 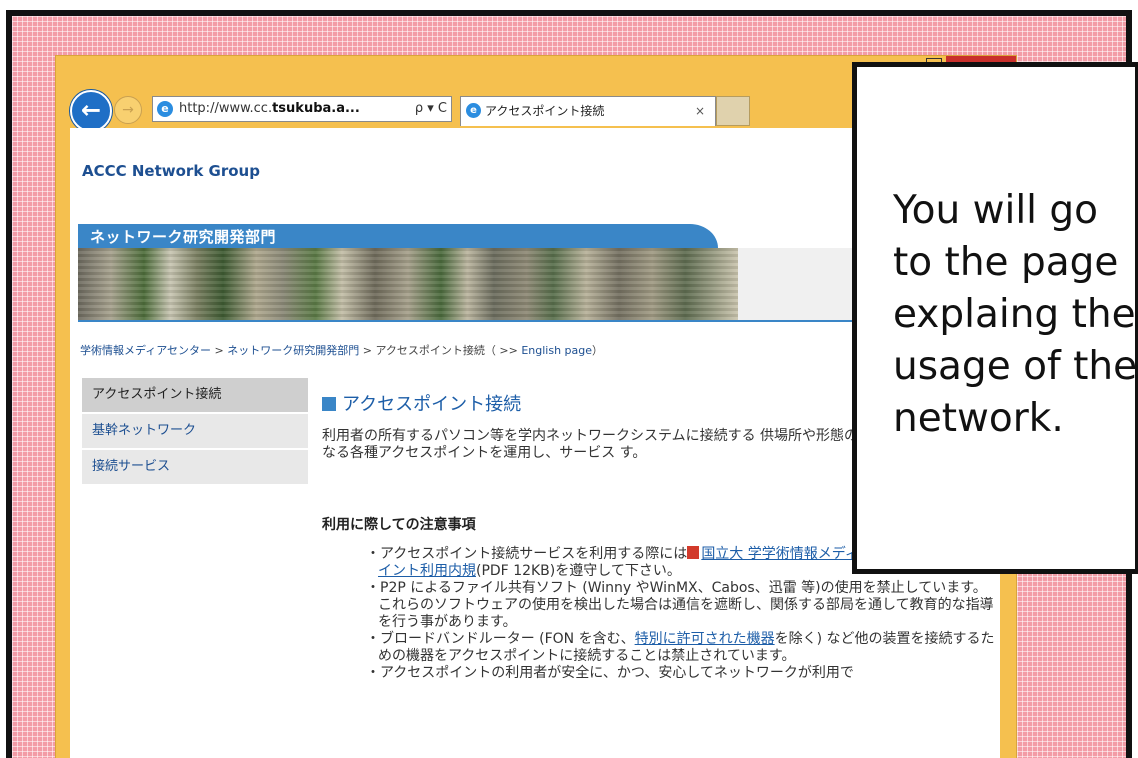 I want to click on breadcrumb-network-dept: ネットワーク研究開発部門, so click(x=293, y=350).